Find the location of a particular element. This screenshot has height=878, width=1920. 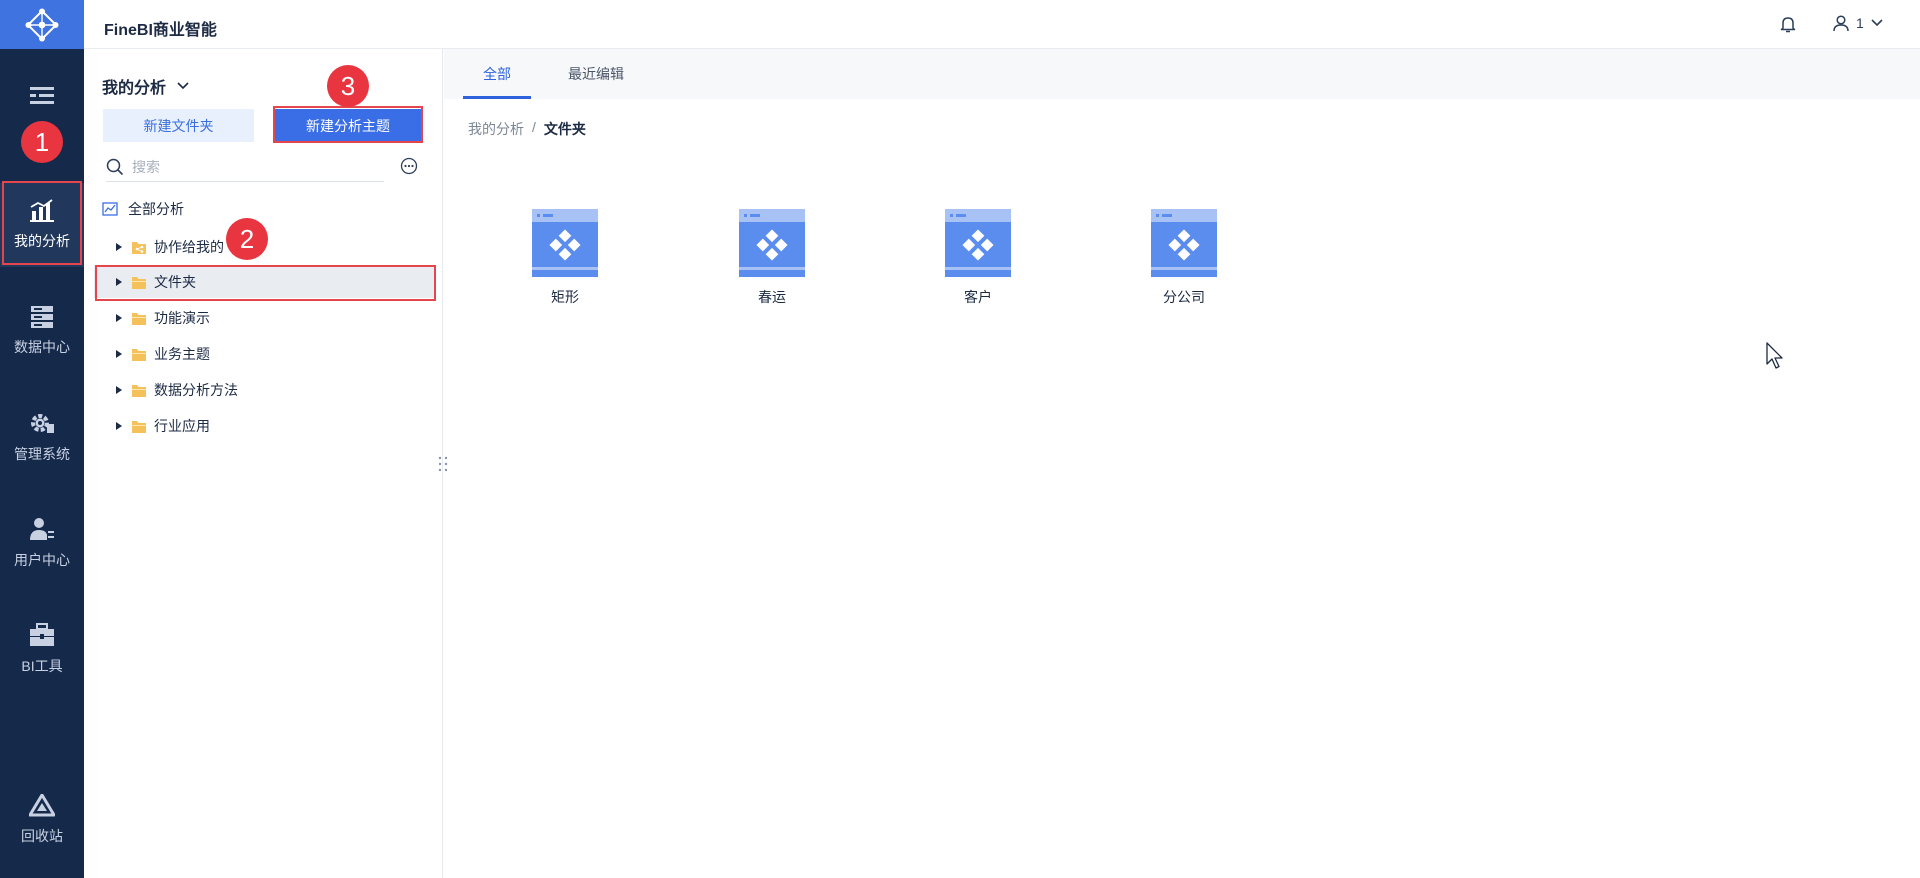

tab-all: 全部 is located at coordinates (497, 74).